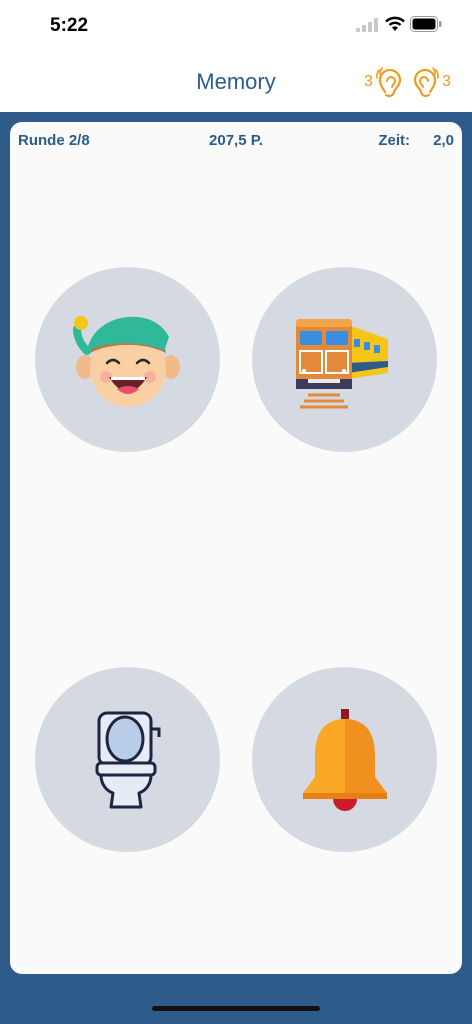  I want to click on elf-icon, so click(126, 361).